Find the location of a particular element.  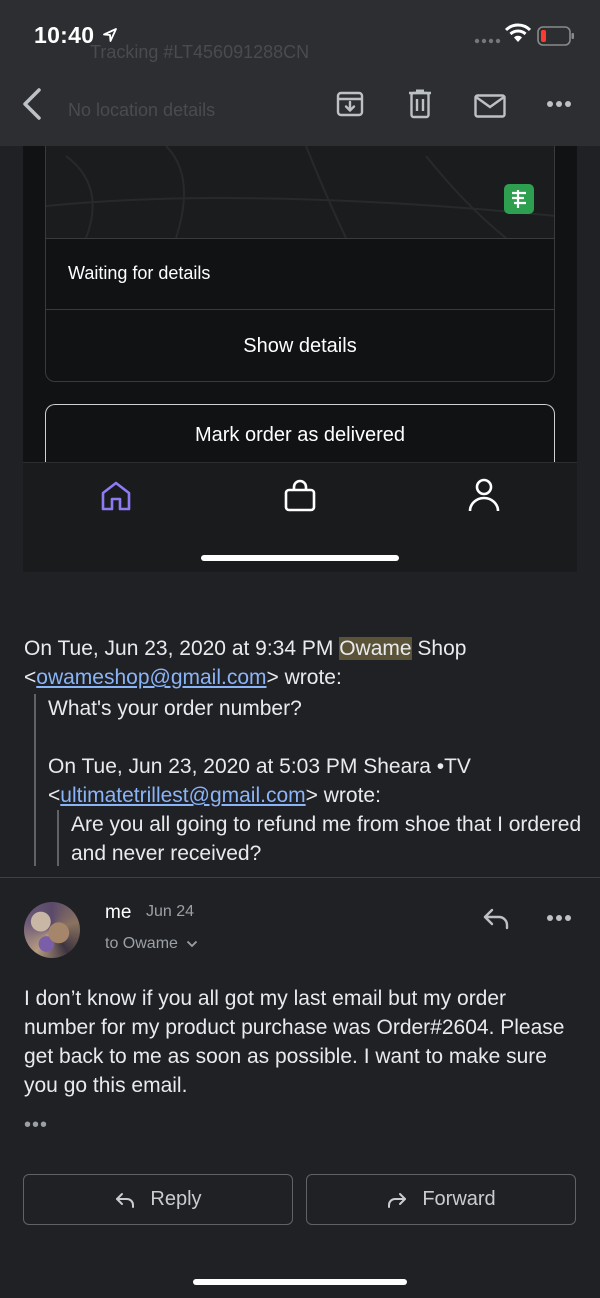

quote-bar-level1 is located at coordinates (35, 780).